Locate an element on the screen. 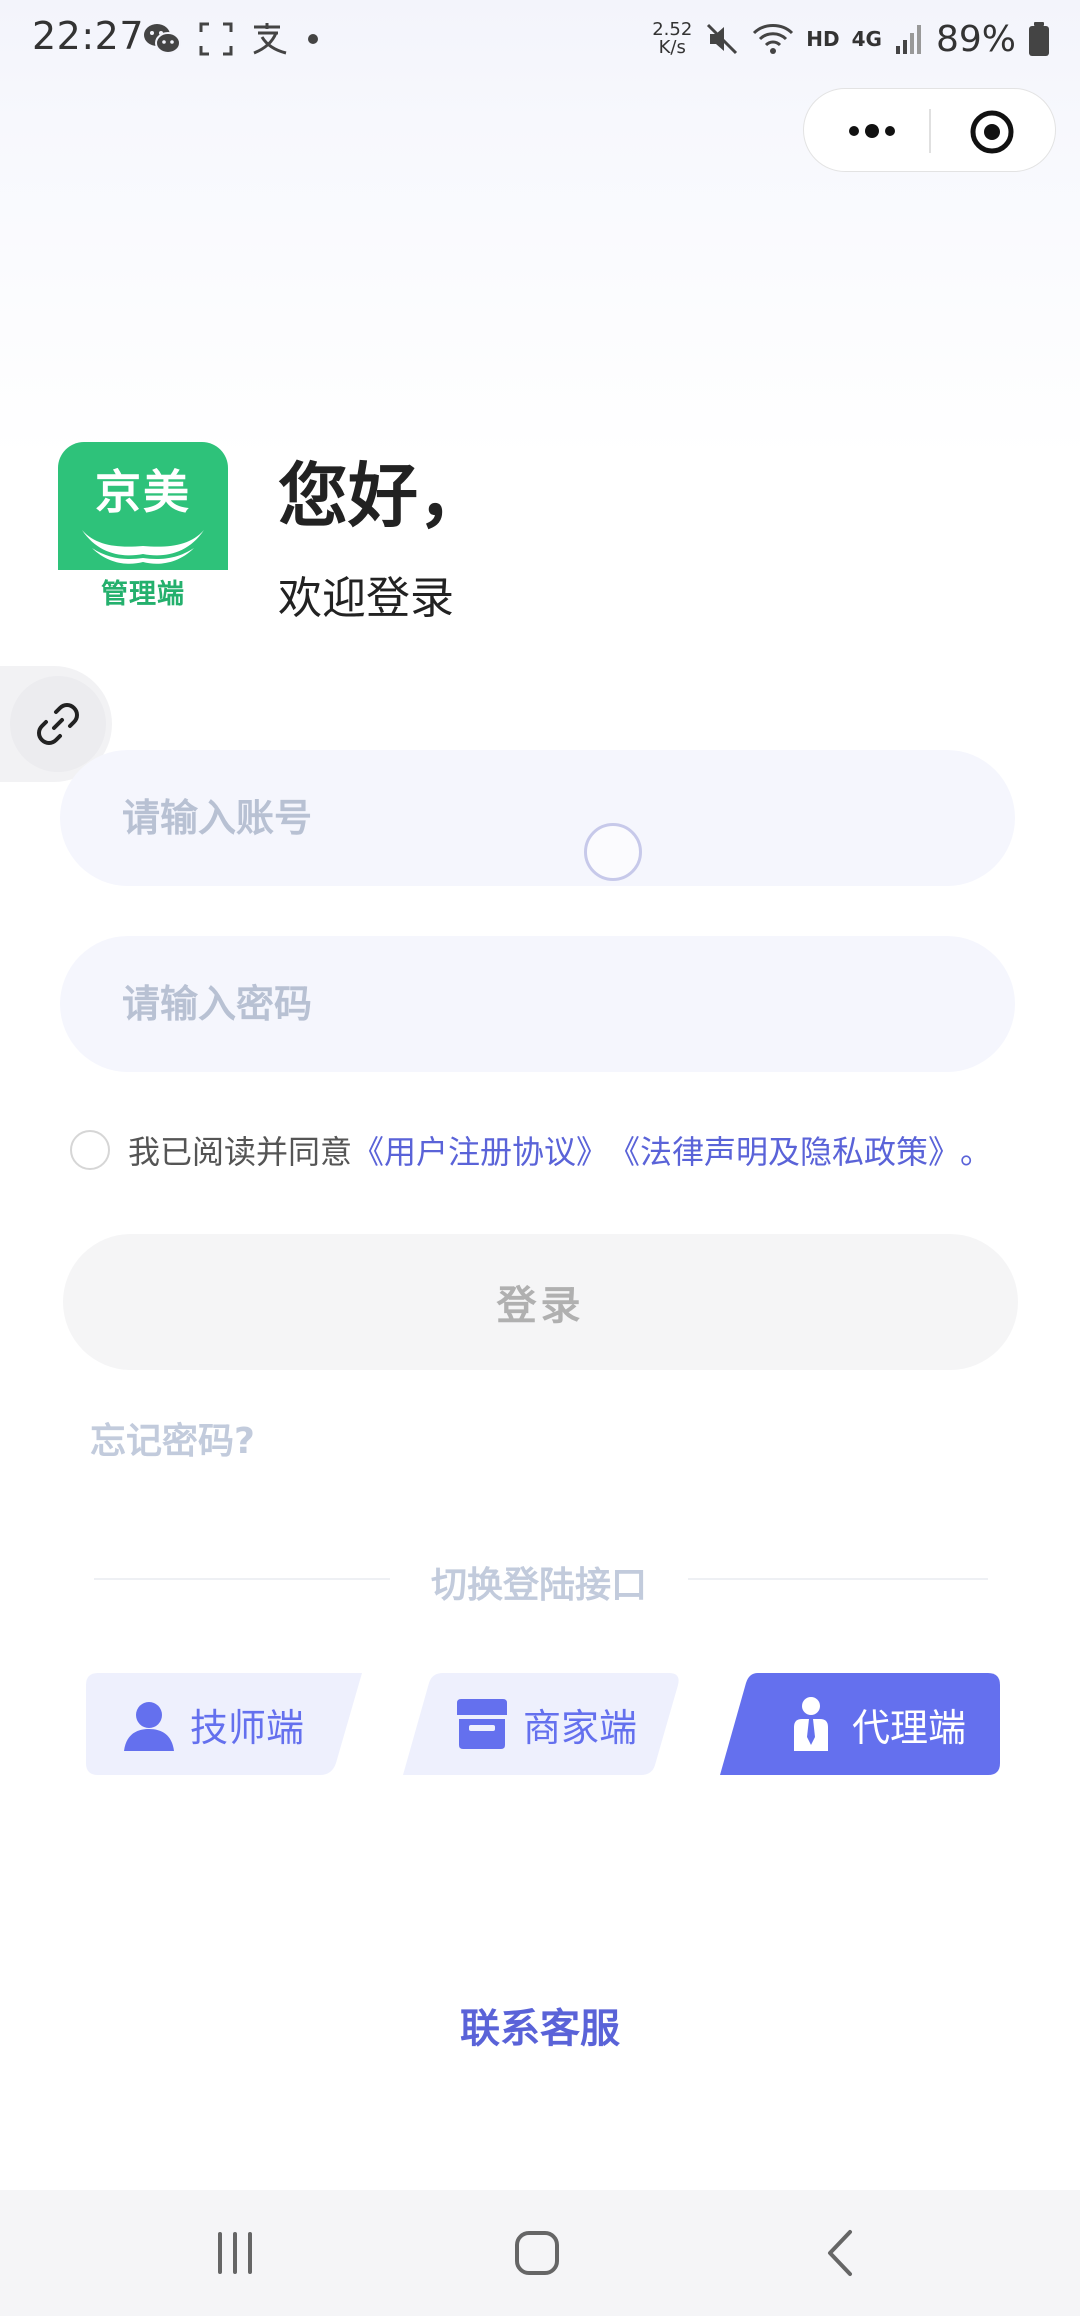 The height and width of the screenshot is (2316, 1080). status-system-icons: 2.52 K/s HD 4G 89% is located at coordinates (851, 39).